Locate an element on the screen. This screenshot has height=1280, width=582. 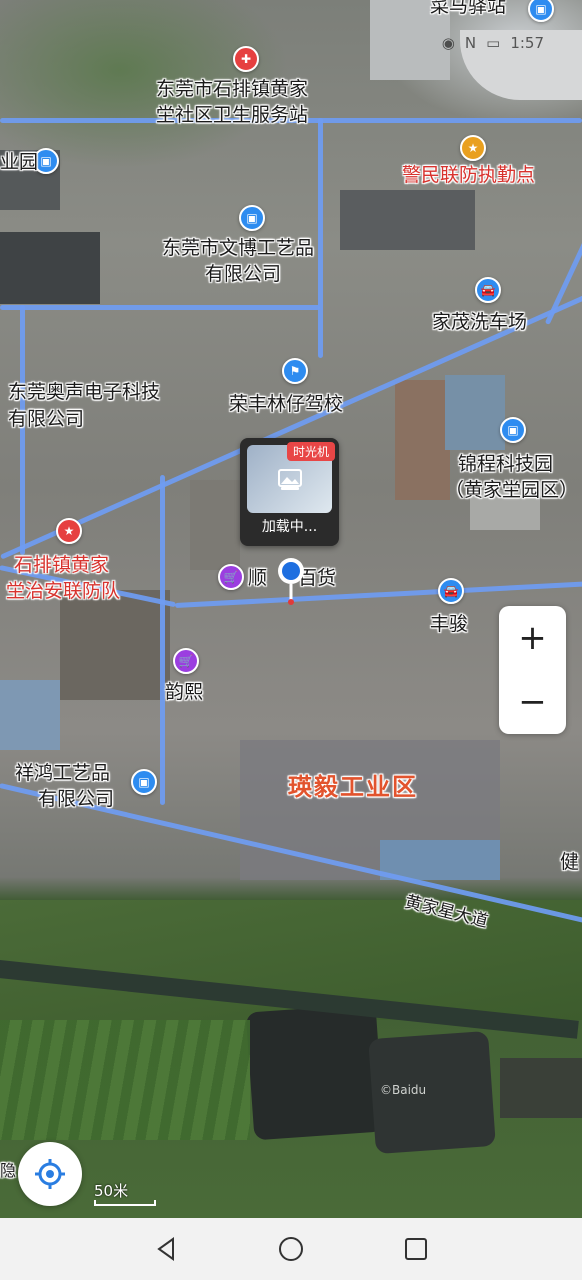
zoom-control: + − is located at coordinates (532, 670).